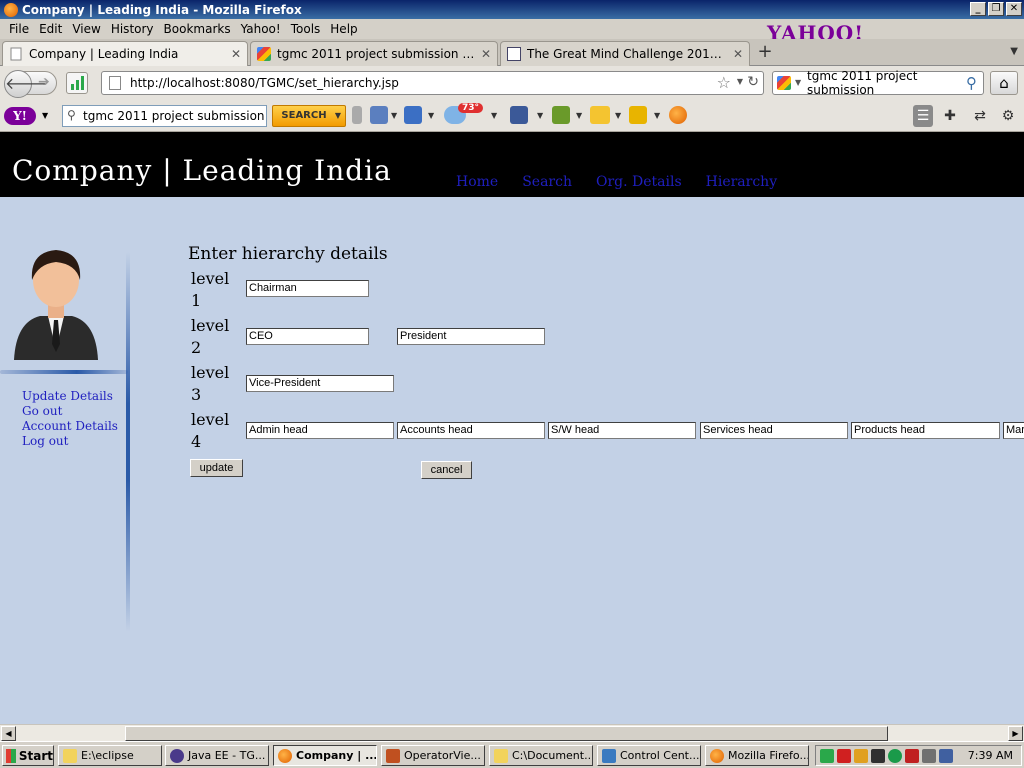 The height and width of the screenshot is (768, 1024). Describe the element at coordinates (946, 756) in the screenshot. I see `display-icon` at that location.